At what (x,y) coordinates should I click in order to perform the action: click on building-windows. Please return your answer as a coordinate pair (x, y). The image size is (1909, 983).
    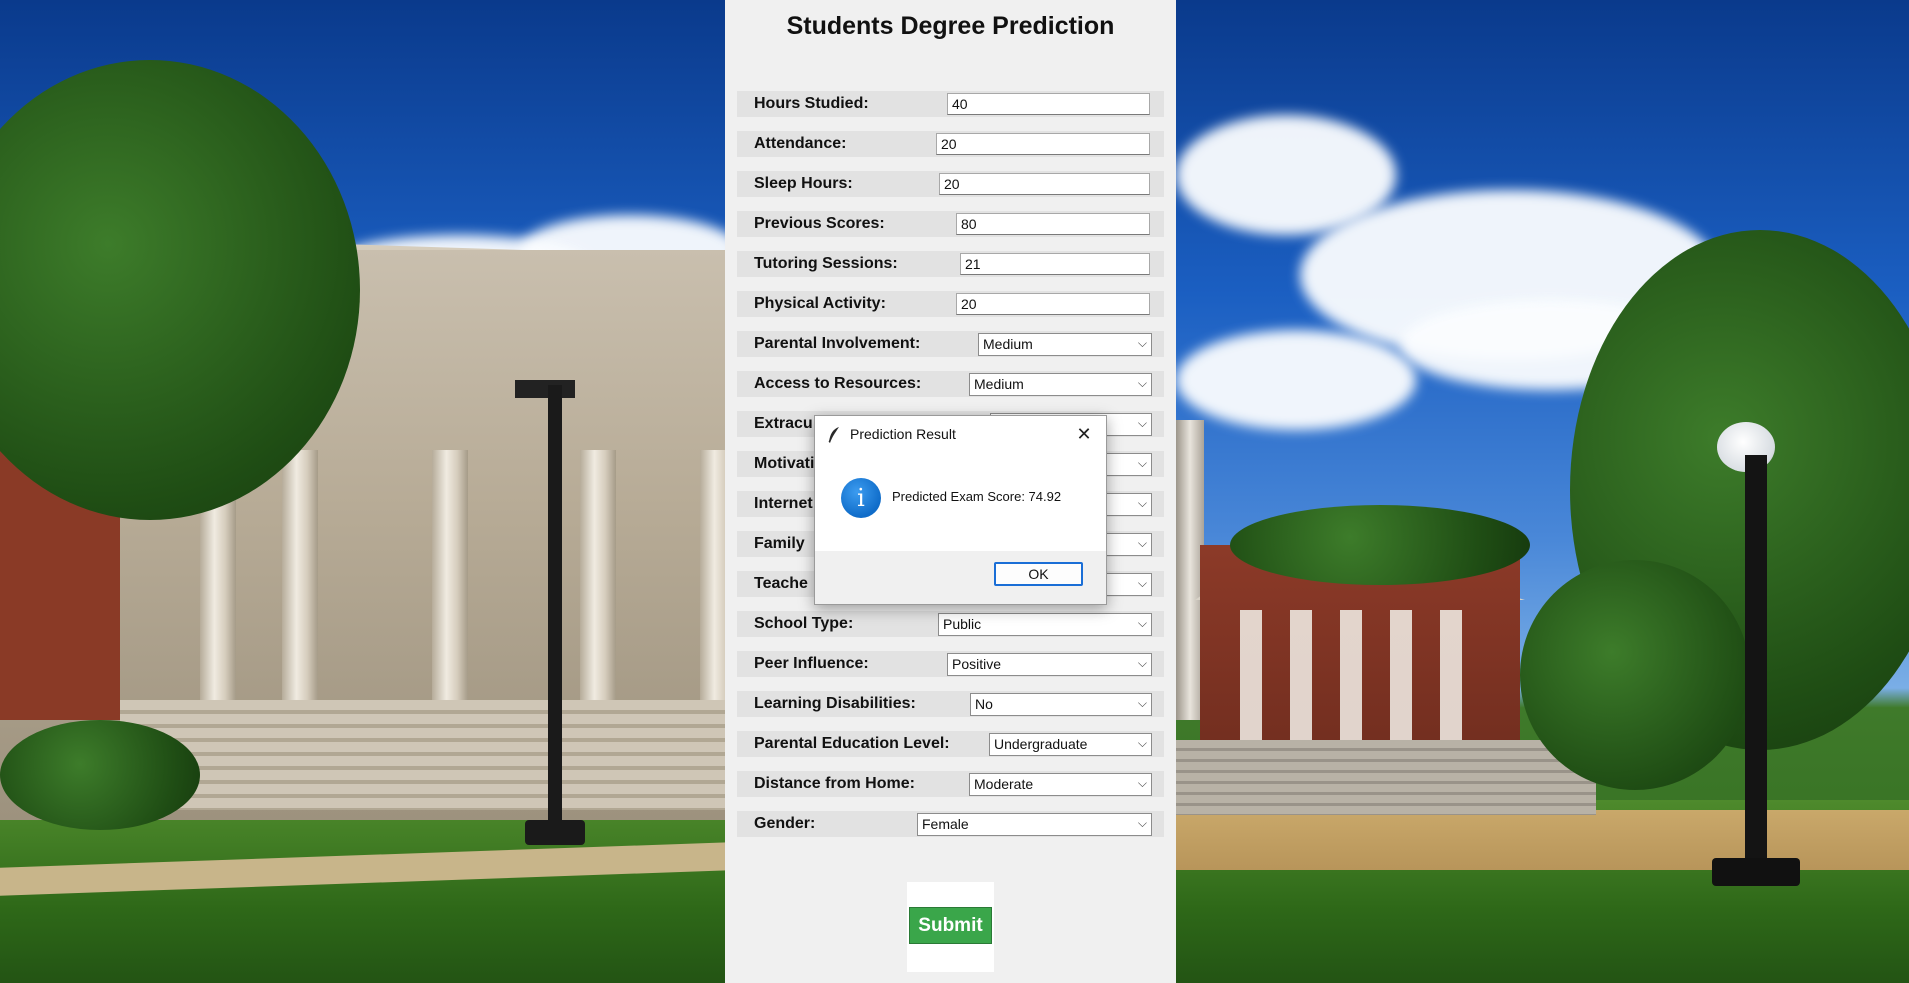
    Looking at the image, I should click on (1360, 685).